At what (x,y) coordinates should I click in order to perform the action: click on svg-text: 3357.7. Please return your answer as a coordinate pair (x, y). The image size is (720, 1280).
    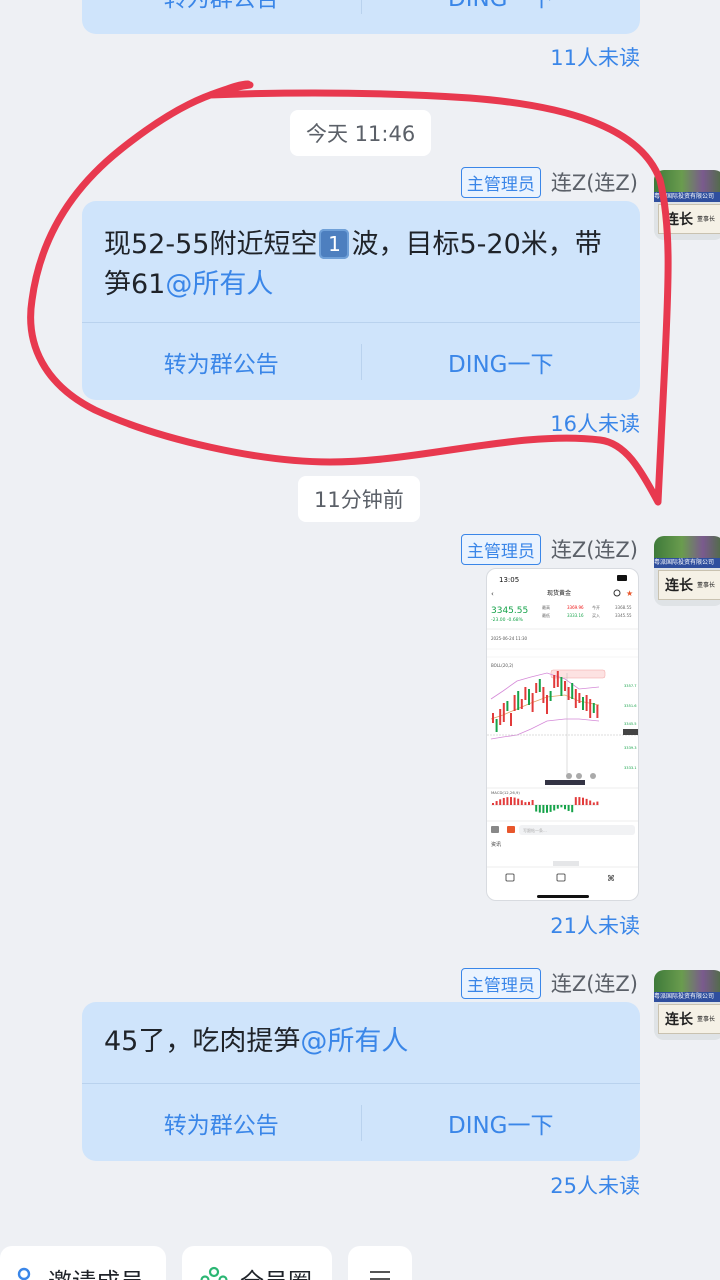
    Looking at the image, I should click on (630, 686).